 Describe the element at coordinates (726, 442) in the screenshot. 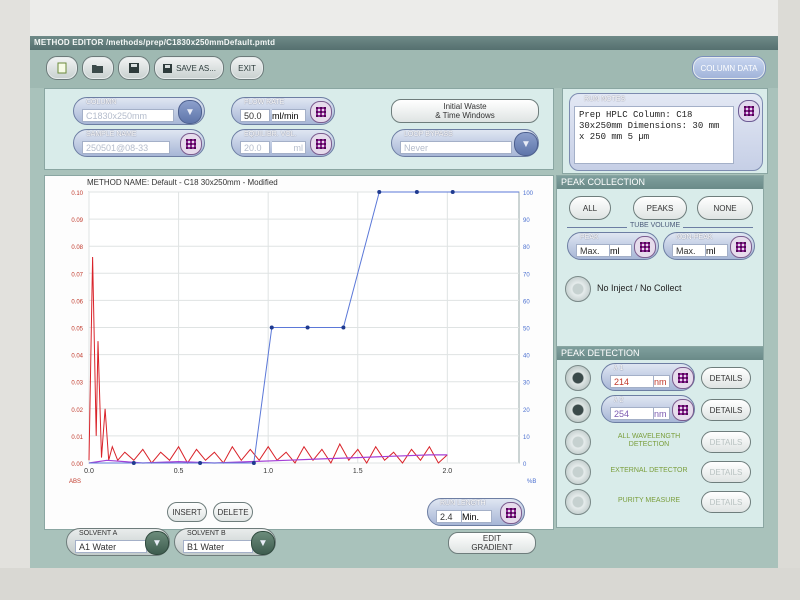

I see `all-wavelength-details-button: DETAILS` at that location.